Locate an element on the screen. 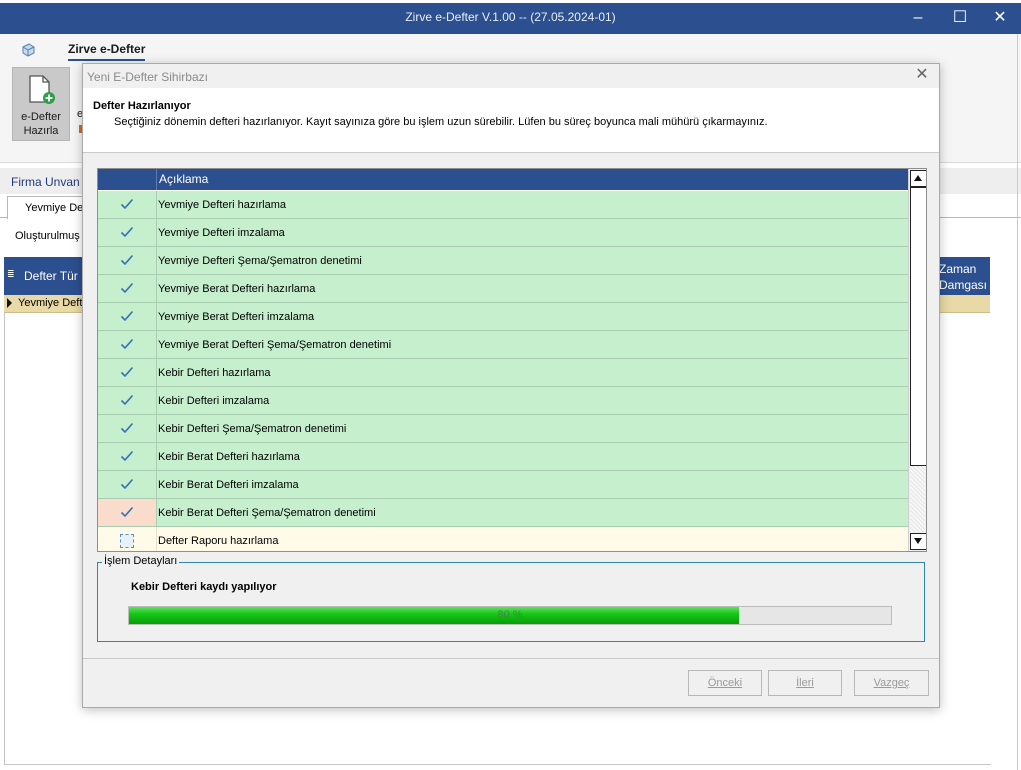 Image resolution: width=1021 pixels, height=770 pixels. cancel-button: Vazgeç is located at coordinates (891, 683).